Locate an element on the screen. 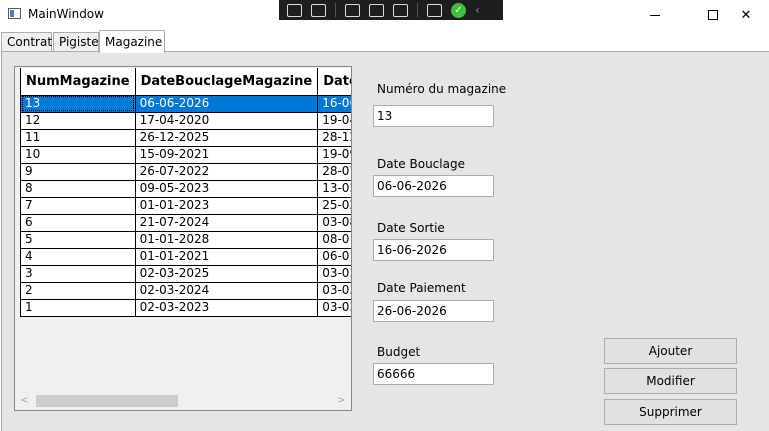 The width and height of the screenshot is (769, 431). maximize-icon is located at coordinates (713, 15).